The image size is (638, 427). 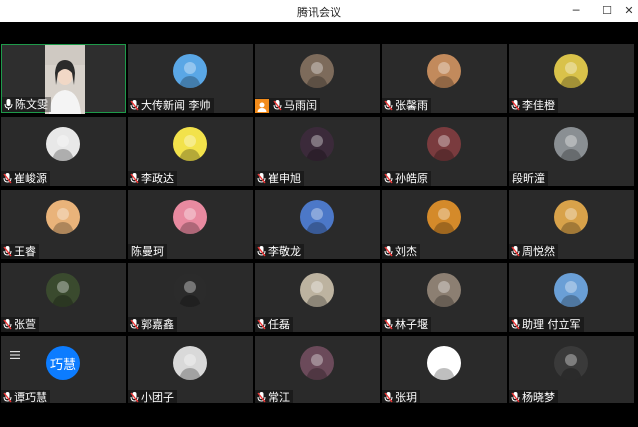 What do you see at coordinates (319, 33) in the screenshot?
I see `top-toolbar-area` at bounding box center [319, 33].